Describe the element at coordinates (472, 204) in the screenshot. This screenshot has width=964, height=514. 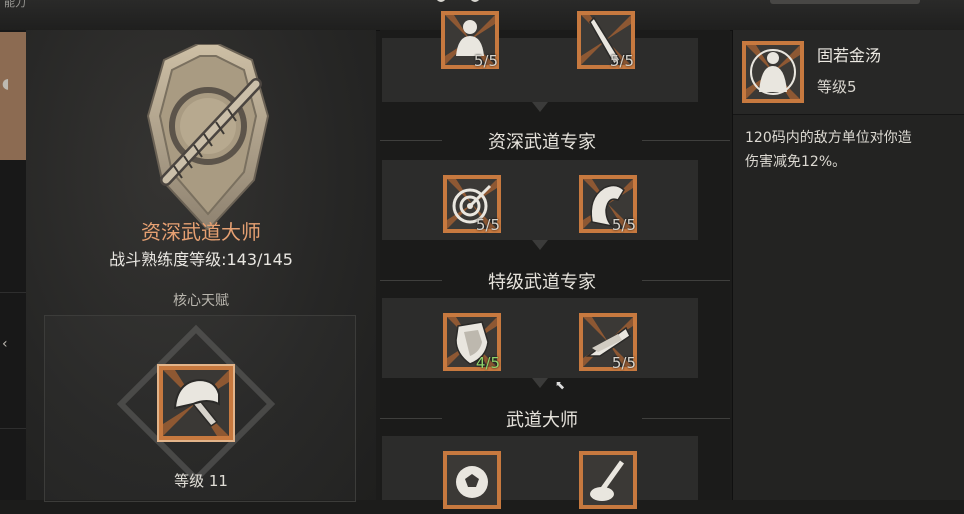
I see `talent-node-target: 5/5` at that location.